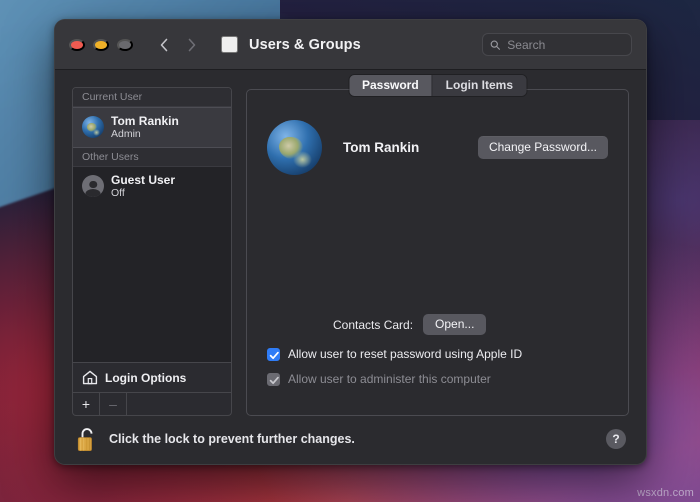 This screenshot has height=502, width=700. I want to click on user-text-block: Guest User Off, so click(143, 186).